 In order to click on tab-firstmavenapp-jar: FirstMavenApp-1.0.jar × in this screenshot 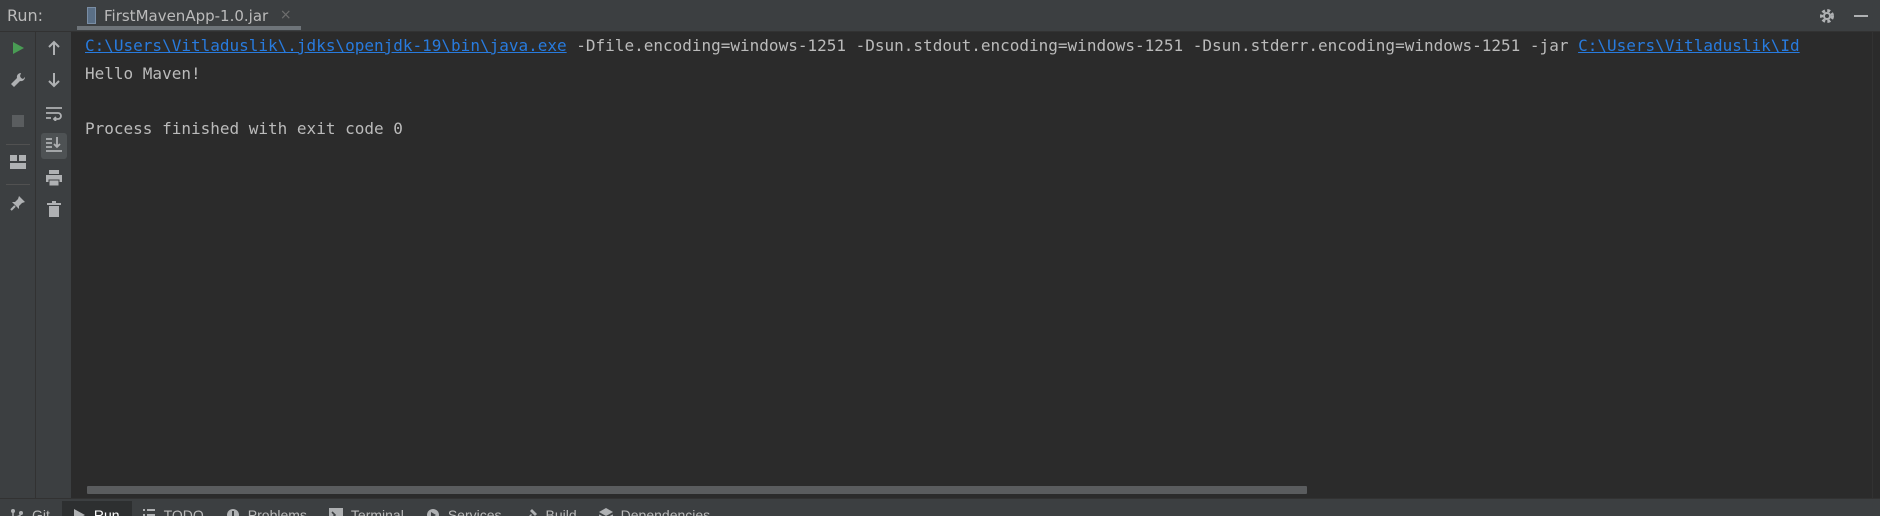, I will do `click(189, 16)`.